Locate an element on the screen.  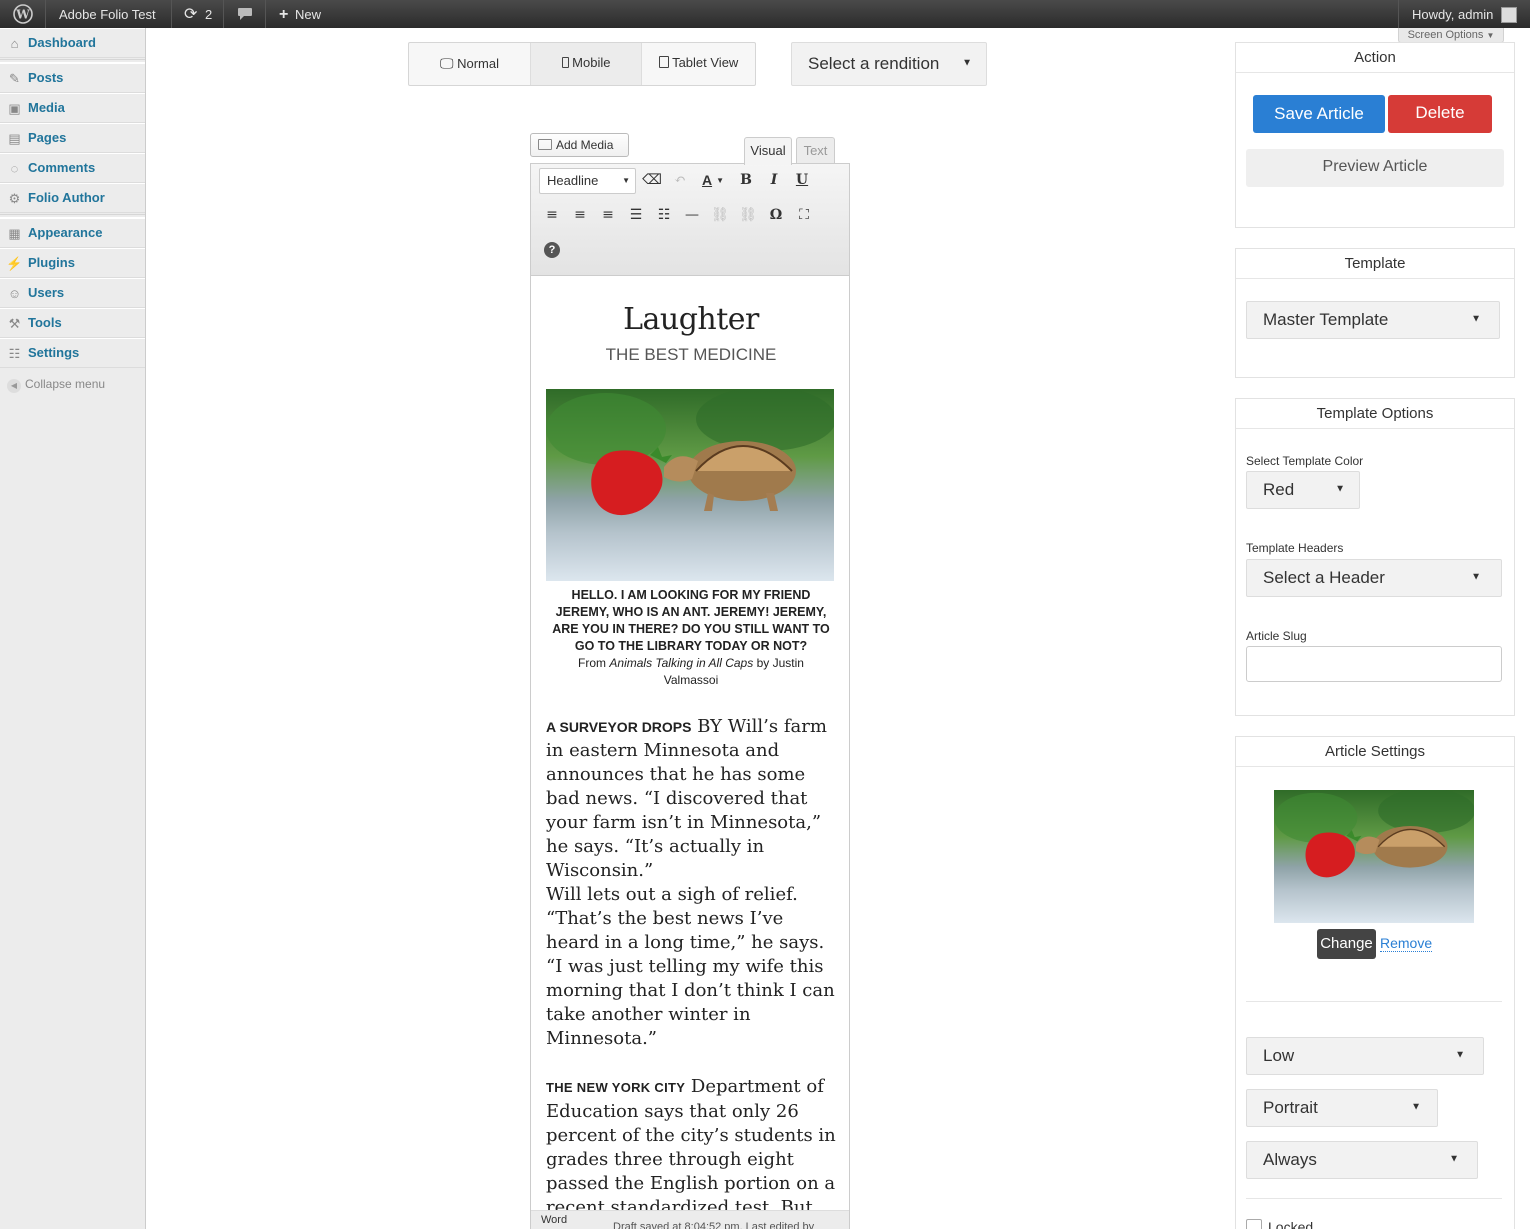
plug-icon: ⚡ is located at coordinates (14, 263).